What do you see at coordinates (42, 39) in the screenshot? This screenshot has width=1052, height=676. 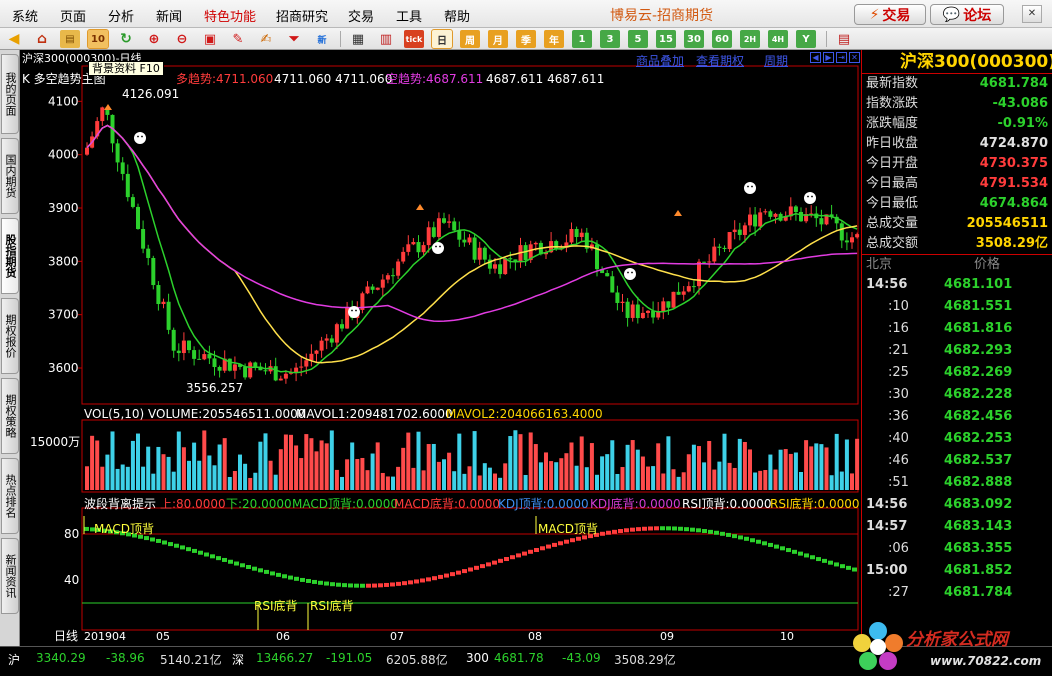 I see `home-icon: ⌂` at bounding box center [42, 39].